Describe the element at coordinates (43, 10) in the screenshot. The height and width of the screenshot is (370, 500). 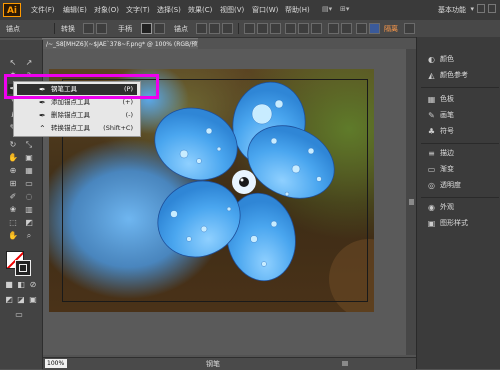
I see `menu-file: 文件(F)` at that location.